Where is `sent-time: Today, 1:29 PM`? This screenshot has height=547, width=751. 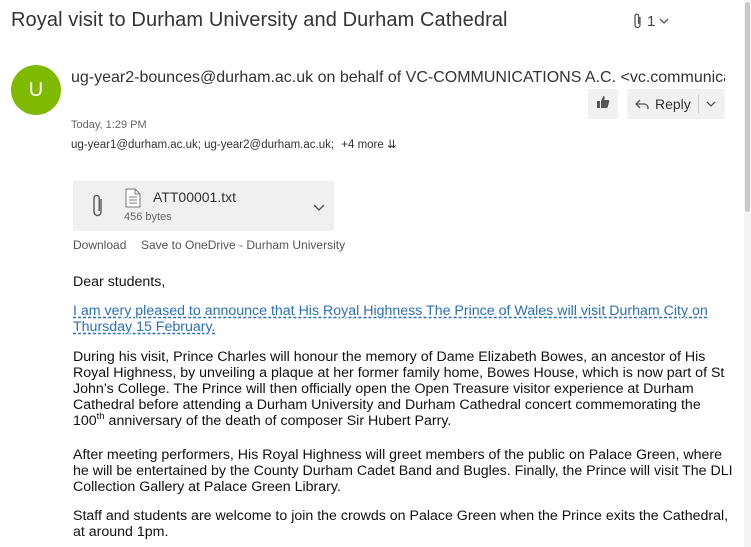 sent-time: Today, 1:29 PM is located at coordinates (109, 125).